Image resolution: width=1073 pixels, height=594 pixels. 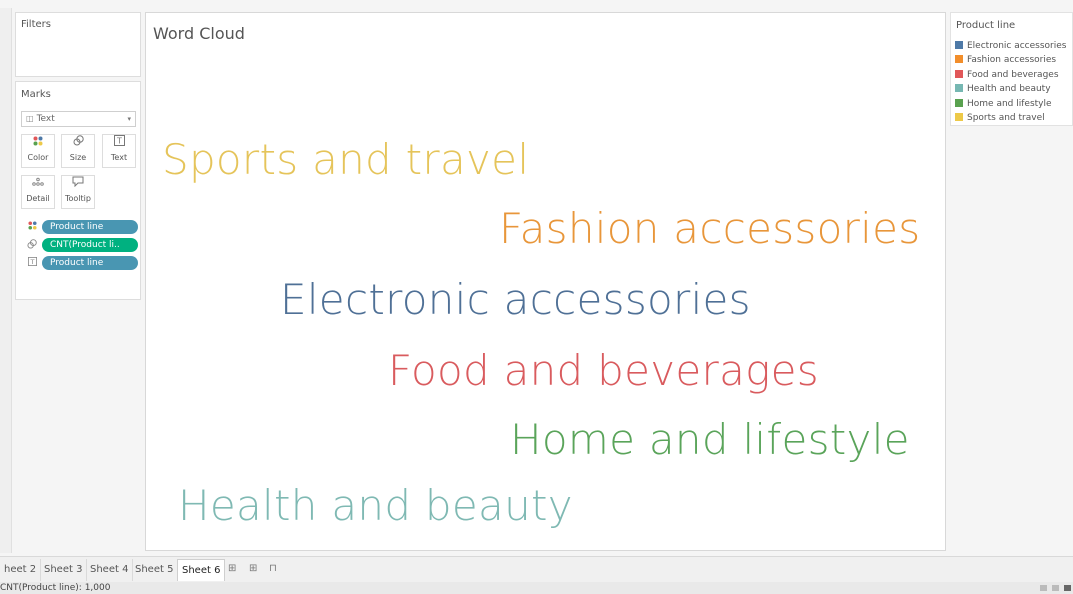 I want to click on legend-item: Electronic accessories, so click(x=1010, y=47).